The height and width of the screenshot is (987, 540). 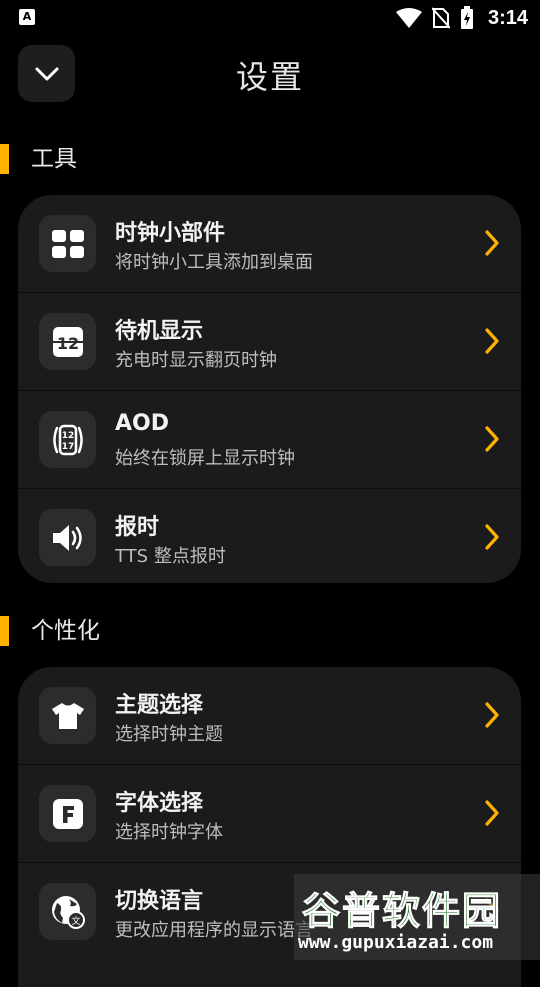 I want to click on list-item-font-select: 字体选择 选择时钟字体, so click(x=269, y=813).